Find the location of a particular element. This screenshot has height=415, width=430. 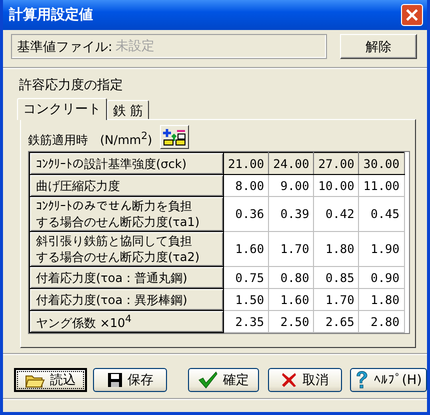

row-header: ヤング係数 ×10$^{4}$ is located at coordinates (127, 321).